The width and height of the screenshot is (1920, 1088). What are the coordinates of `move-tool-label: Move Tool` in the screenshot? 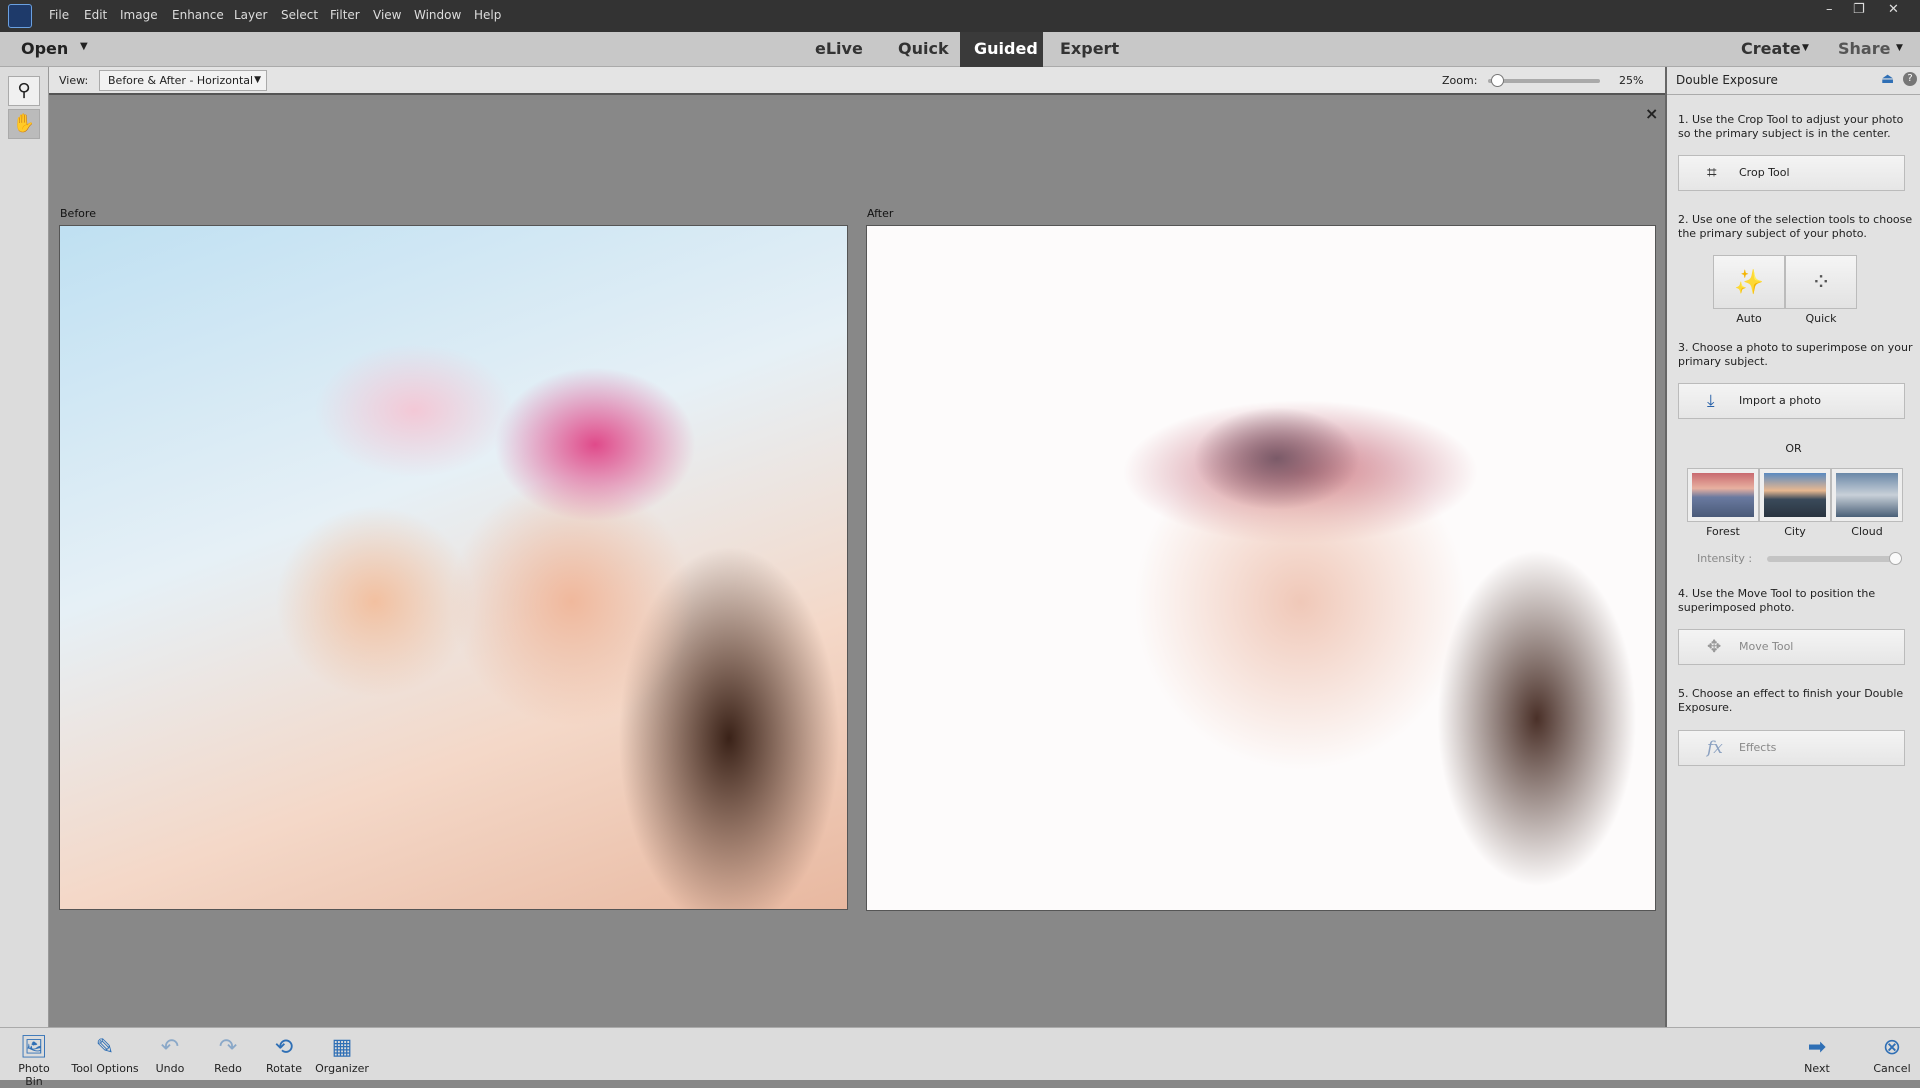 It's located at (1766, 646).